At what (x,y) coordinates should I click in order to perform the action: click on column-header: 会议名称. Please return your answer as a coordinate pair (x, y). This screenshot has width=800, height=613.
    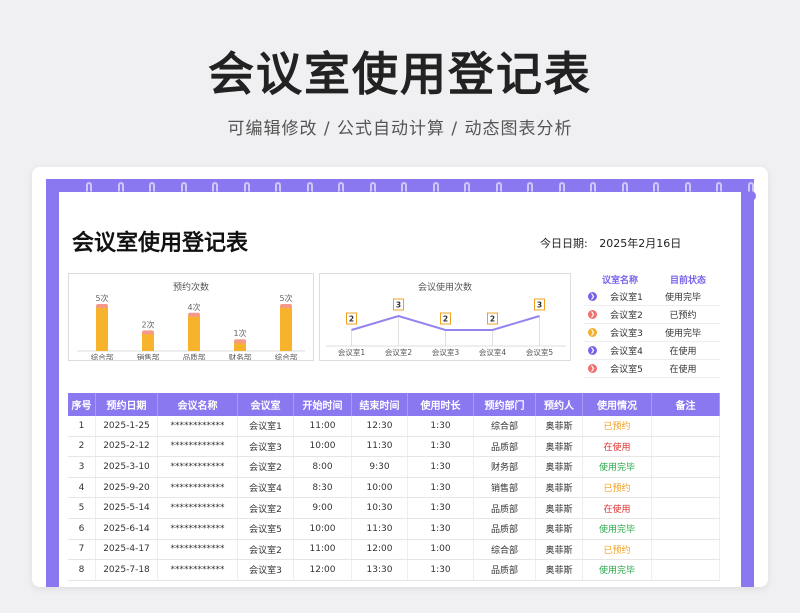
    Looking at the image, I should click on (198, 404).